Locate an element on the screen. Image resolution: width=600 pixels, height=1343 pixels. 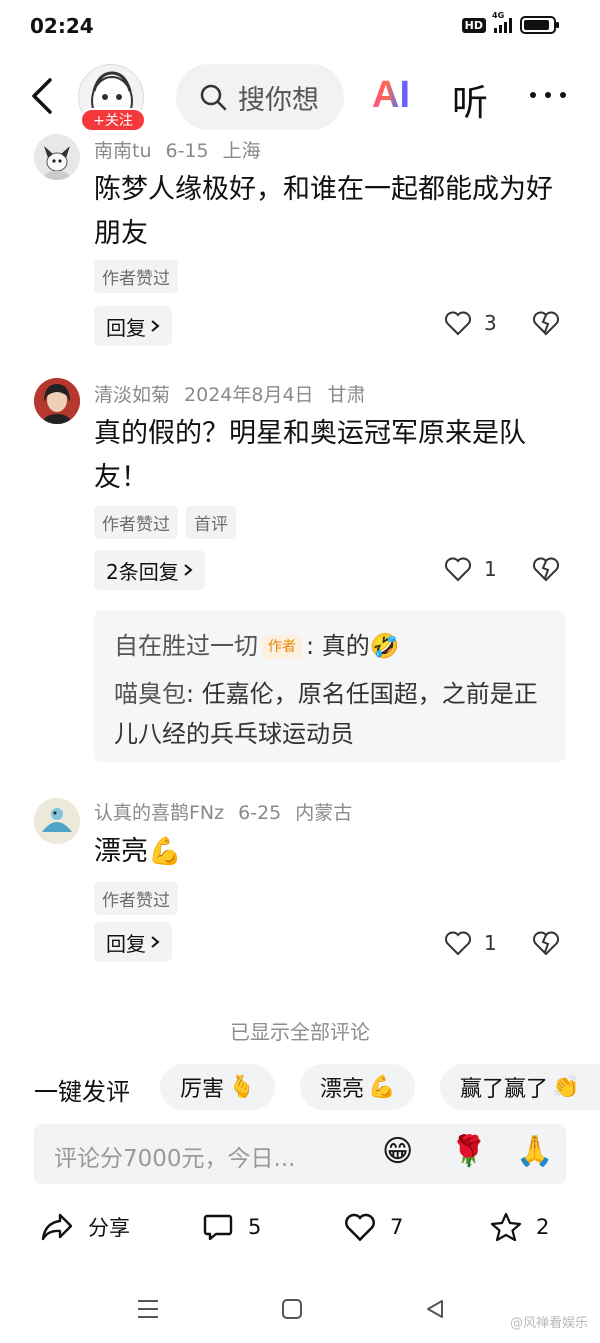
comment-button: 5 is located at coordinates (231, 1227).